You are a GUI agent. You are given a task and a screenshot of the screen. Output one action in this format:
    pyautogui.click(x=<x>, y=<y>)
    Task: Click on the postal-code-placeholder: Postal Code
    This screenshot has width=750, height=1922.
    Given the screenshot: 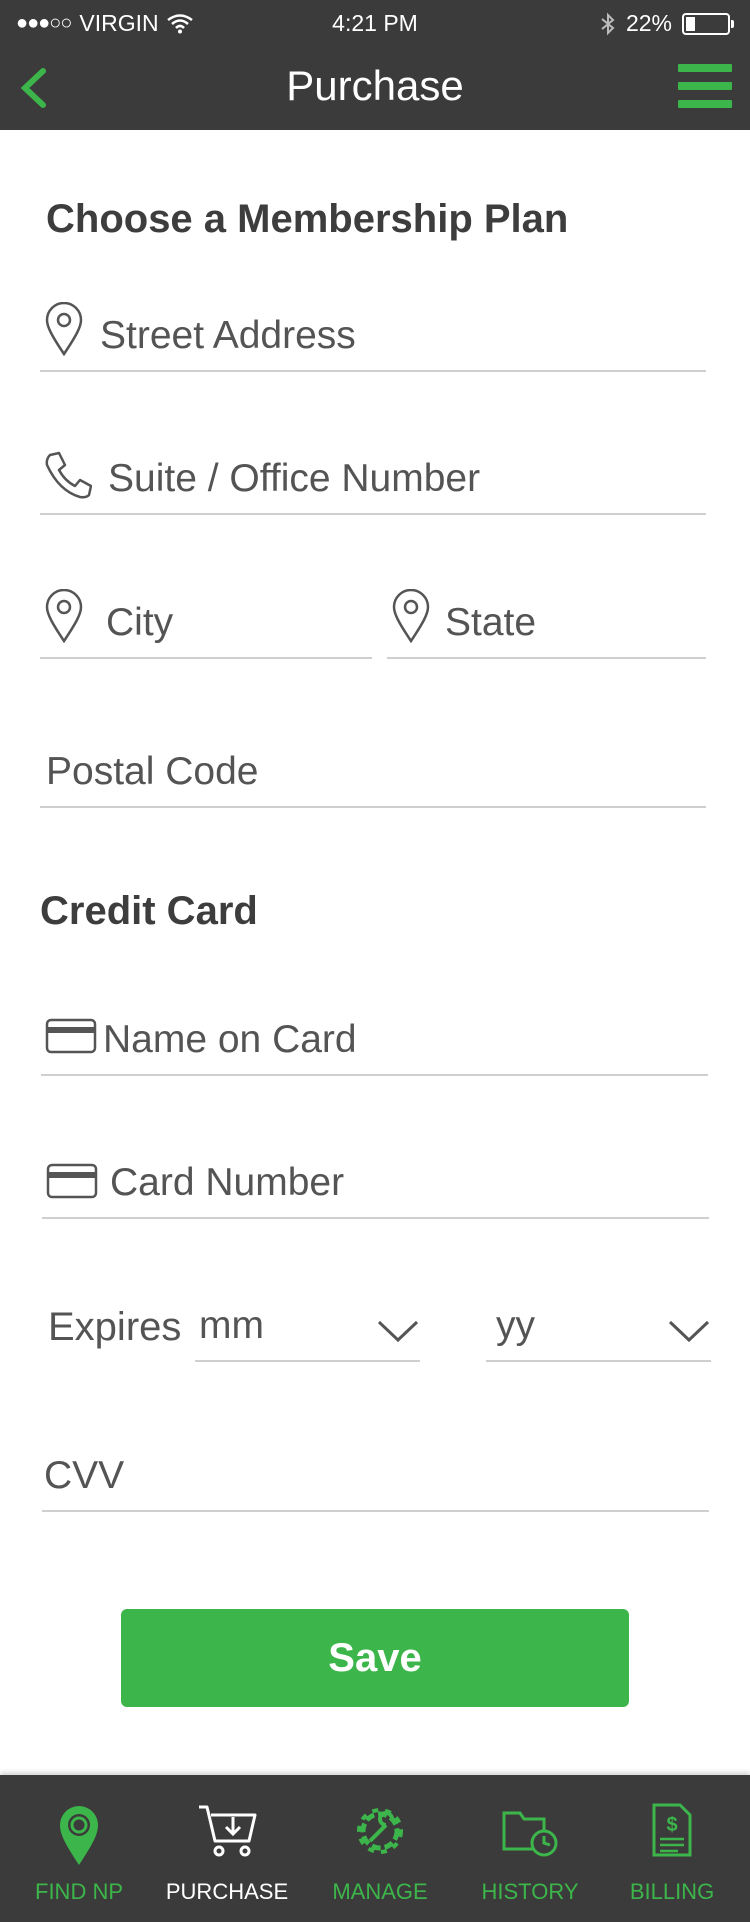 What is the action you would take?
    pyautogui.click(x=152, y=771)
    